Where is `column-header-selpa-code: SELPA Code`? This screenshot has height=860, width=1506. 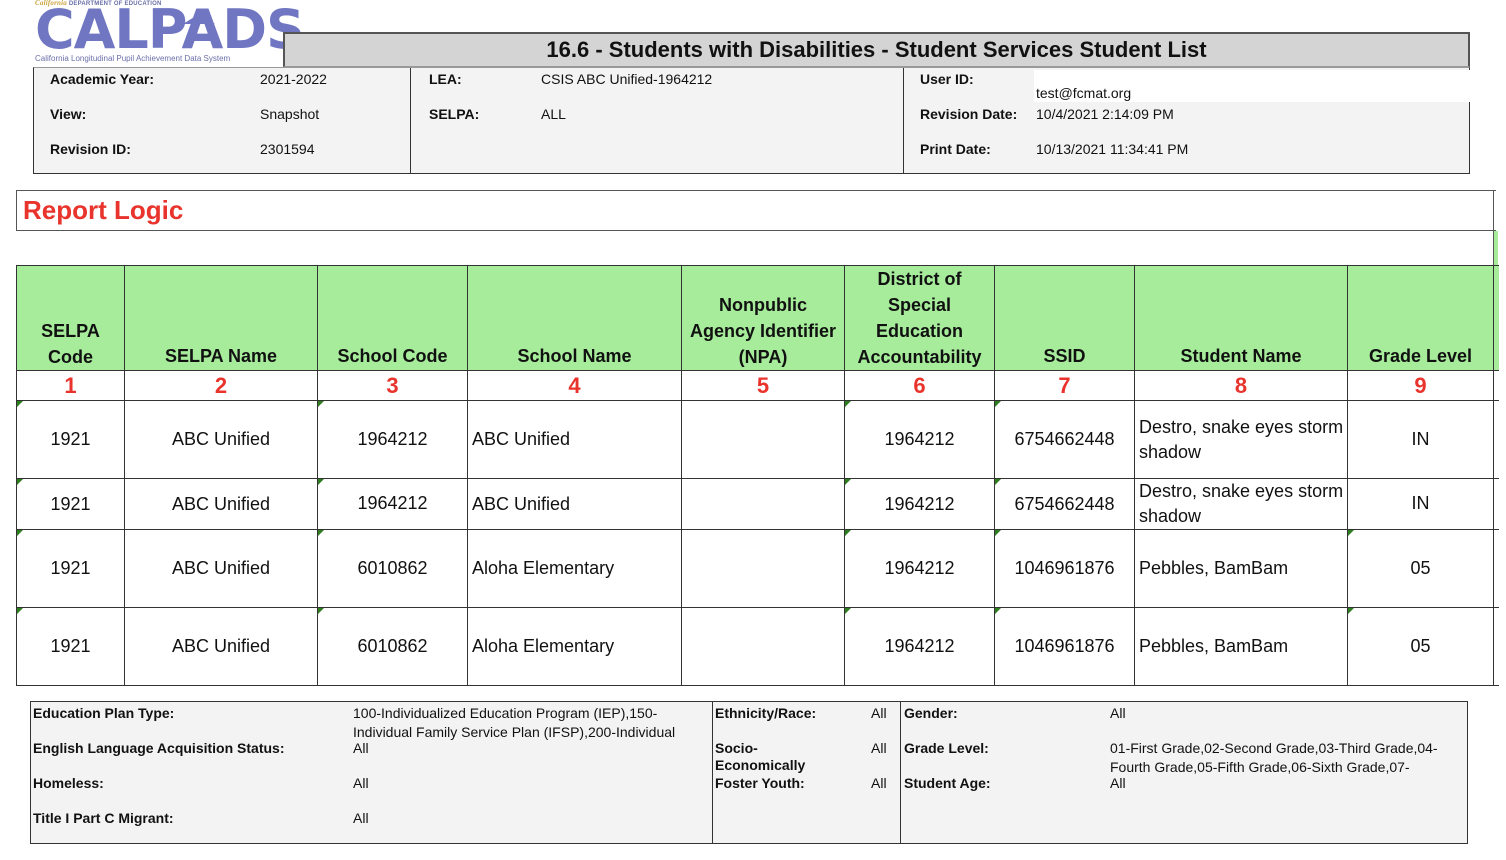
column-header-selpa-code: SELPA Code is located at coordinates (70, 318).